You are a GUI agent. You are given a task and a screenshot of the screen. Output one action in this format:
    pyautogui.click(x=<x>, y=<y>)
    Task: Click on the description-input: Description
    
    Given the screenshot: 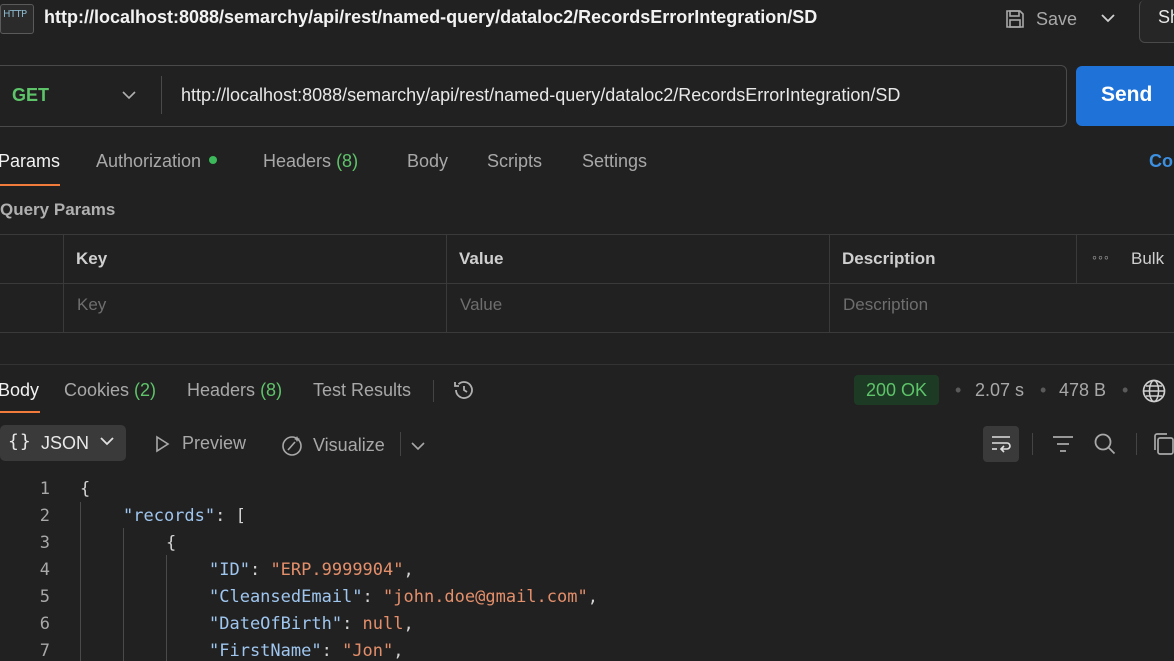 What is the action you would take?
    pyautogui.click(x=885, y=305)
    